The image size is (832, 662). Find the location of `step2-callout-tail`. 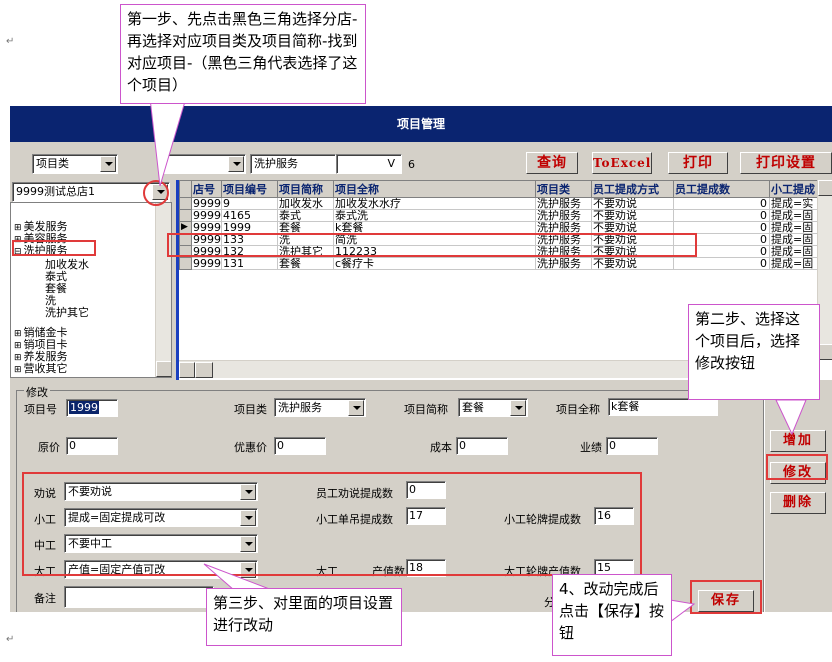

step2-callout-tail is located at coordinates (791, 417).